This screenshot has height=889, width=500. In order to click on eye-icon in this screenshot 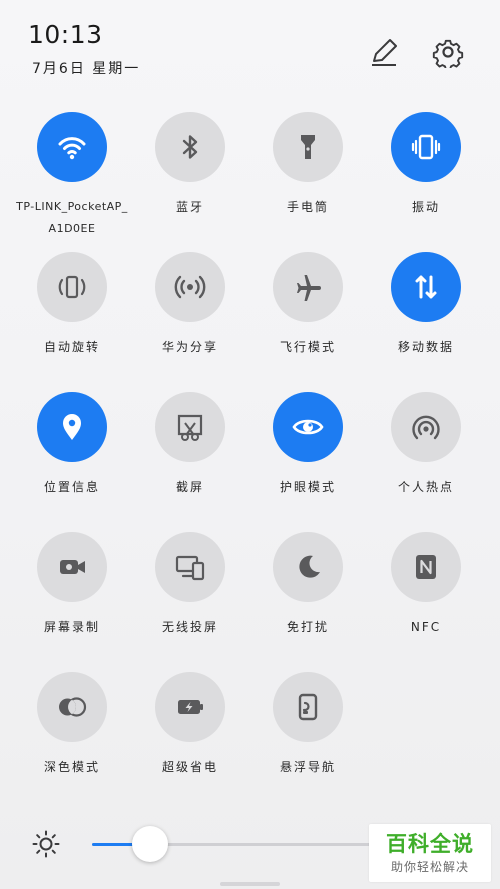, I will do `click(308, 427)`.